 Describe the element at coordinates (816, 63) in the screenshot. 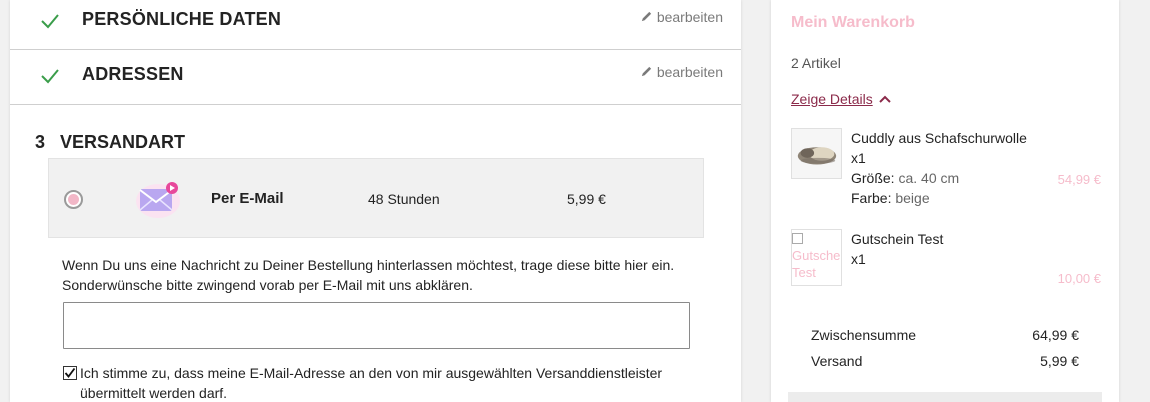

I see `cart-count: 2 Artikel` at that location.